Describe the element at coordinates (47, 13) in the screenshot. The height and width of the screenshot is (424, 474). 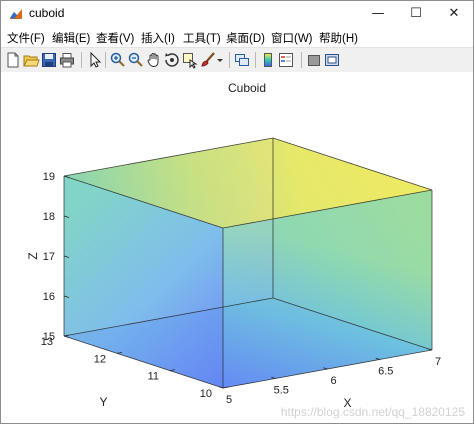
I see `window-title: cuboid` at that location.